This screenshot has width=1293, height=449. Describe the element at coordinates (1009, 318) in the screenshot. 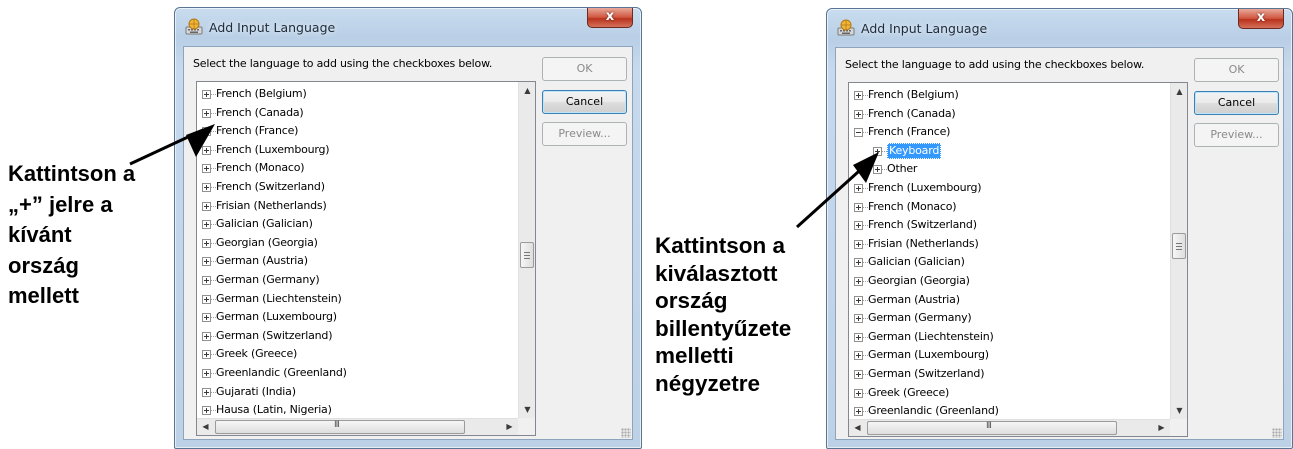

I see `tree-language-item: German (Germany)` at that location.